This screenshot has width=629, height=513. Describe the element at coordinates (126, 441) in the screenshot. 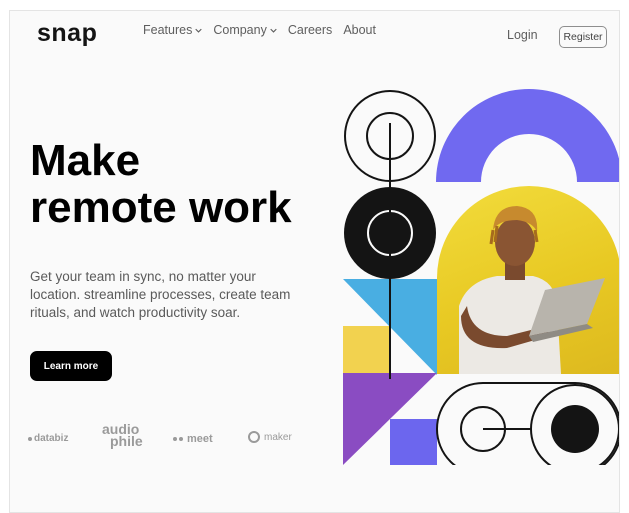

I see `audiophile-line-2: phile` at that location.